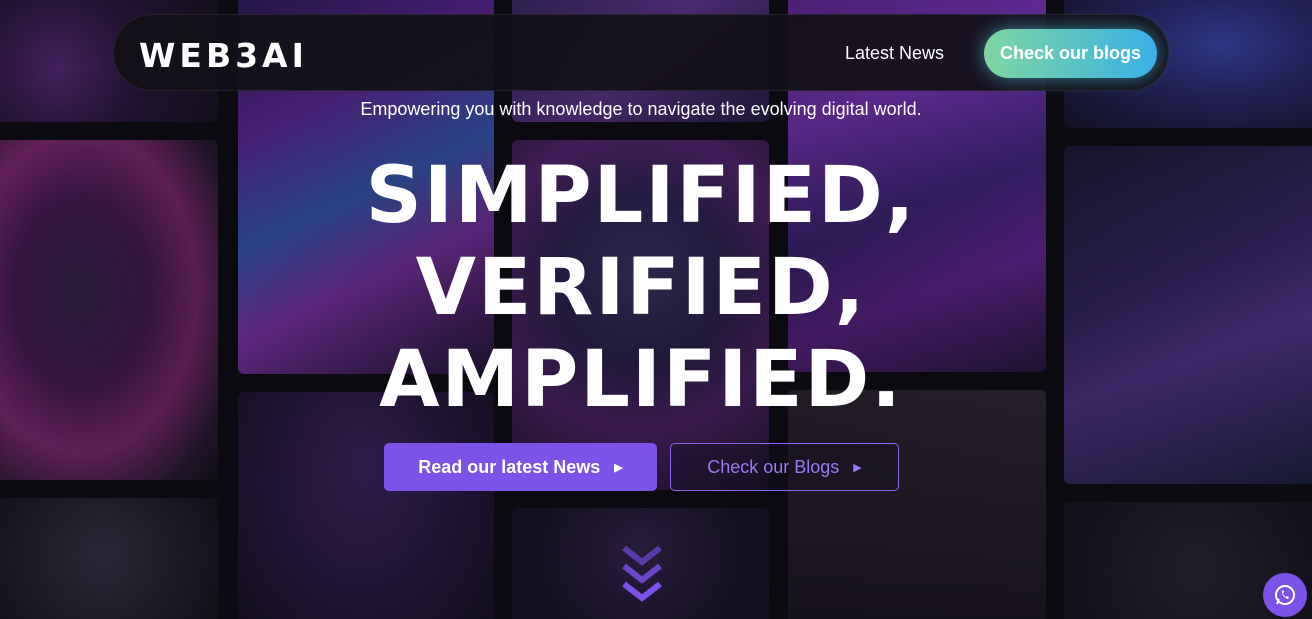 This screenshot has height=619, width=1312. What do you see at coordinates (641, 380) in the screenshot?
I see `headline-line: AMPLIFIED.` at bounding box center [641, 380].